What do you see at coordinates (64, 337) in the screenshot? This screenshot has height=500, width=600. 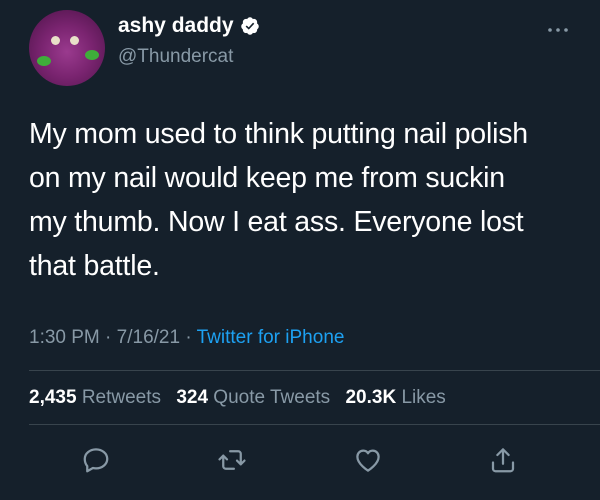 I see `tweet-time: 1:30 PM` at bounding box center [64, 337].